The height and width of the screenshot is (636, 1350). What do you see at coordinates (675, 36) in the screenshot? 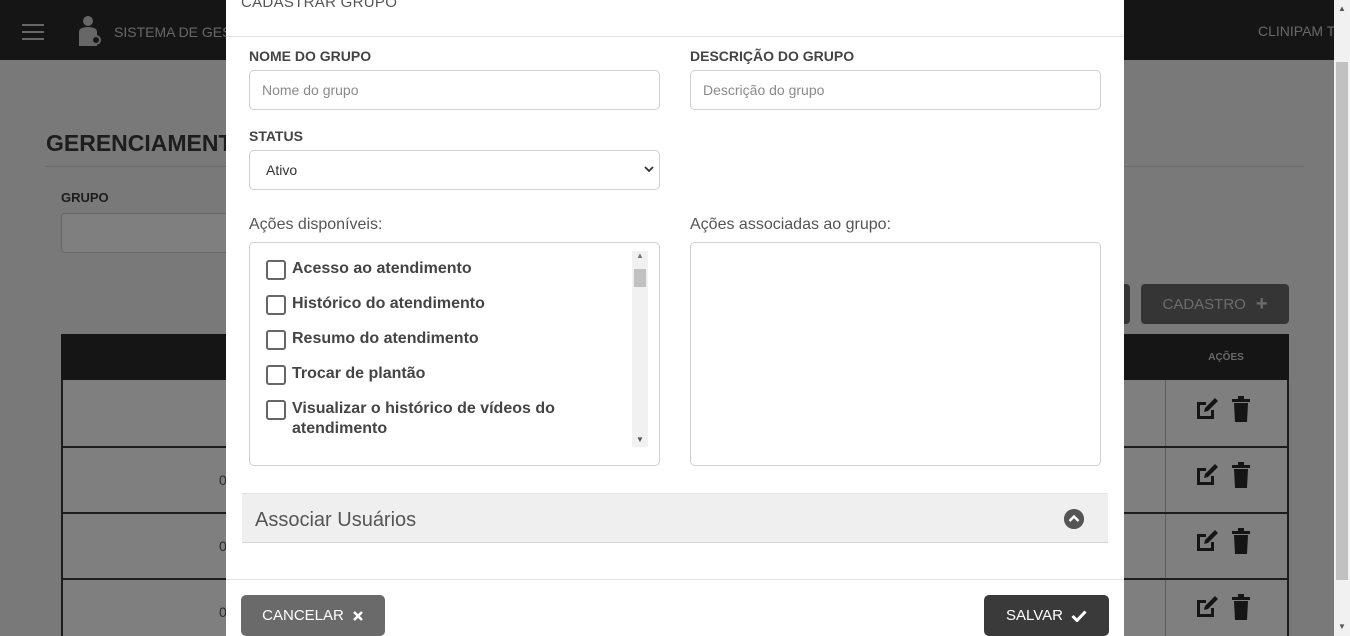
I see `modal-header-divider` at bounding box center [675, 36].